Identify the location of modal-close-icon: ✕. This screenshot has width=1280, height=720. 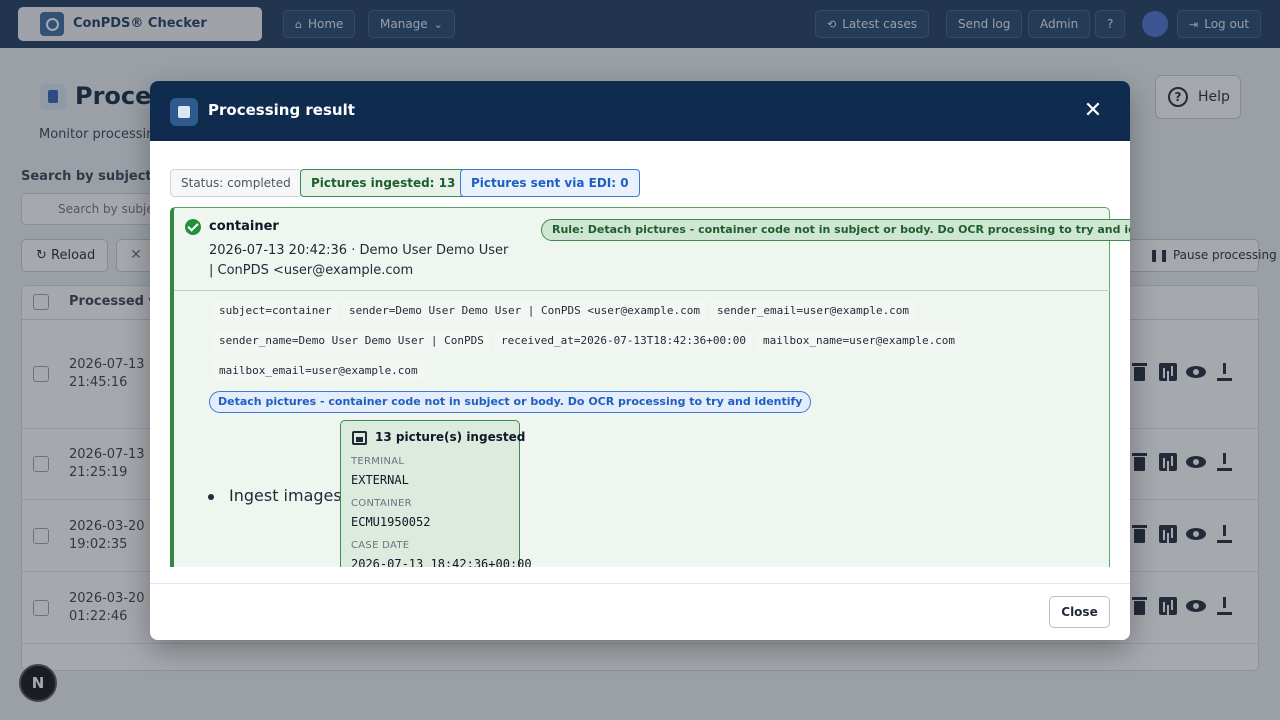
(1093, 112).